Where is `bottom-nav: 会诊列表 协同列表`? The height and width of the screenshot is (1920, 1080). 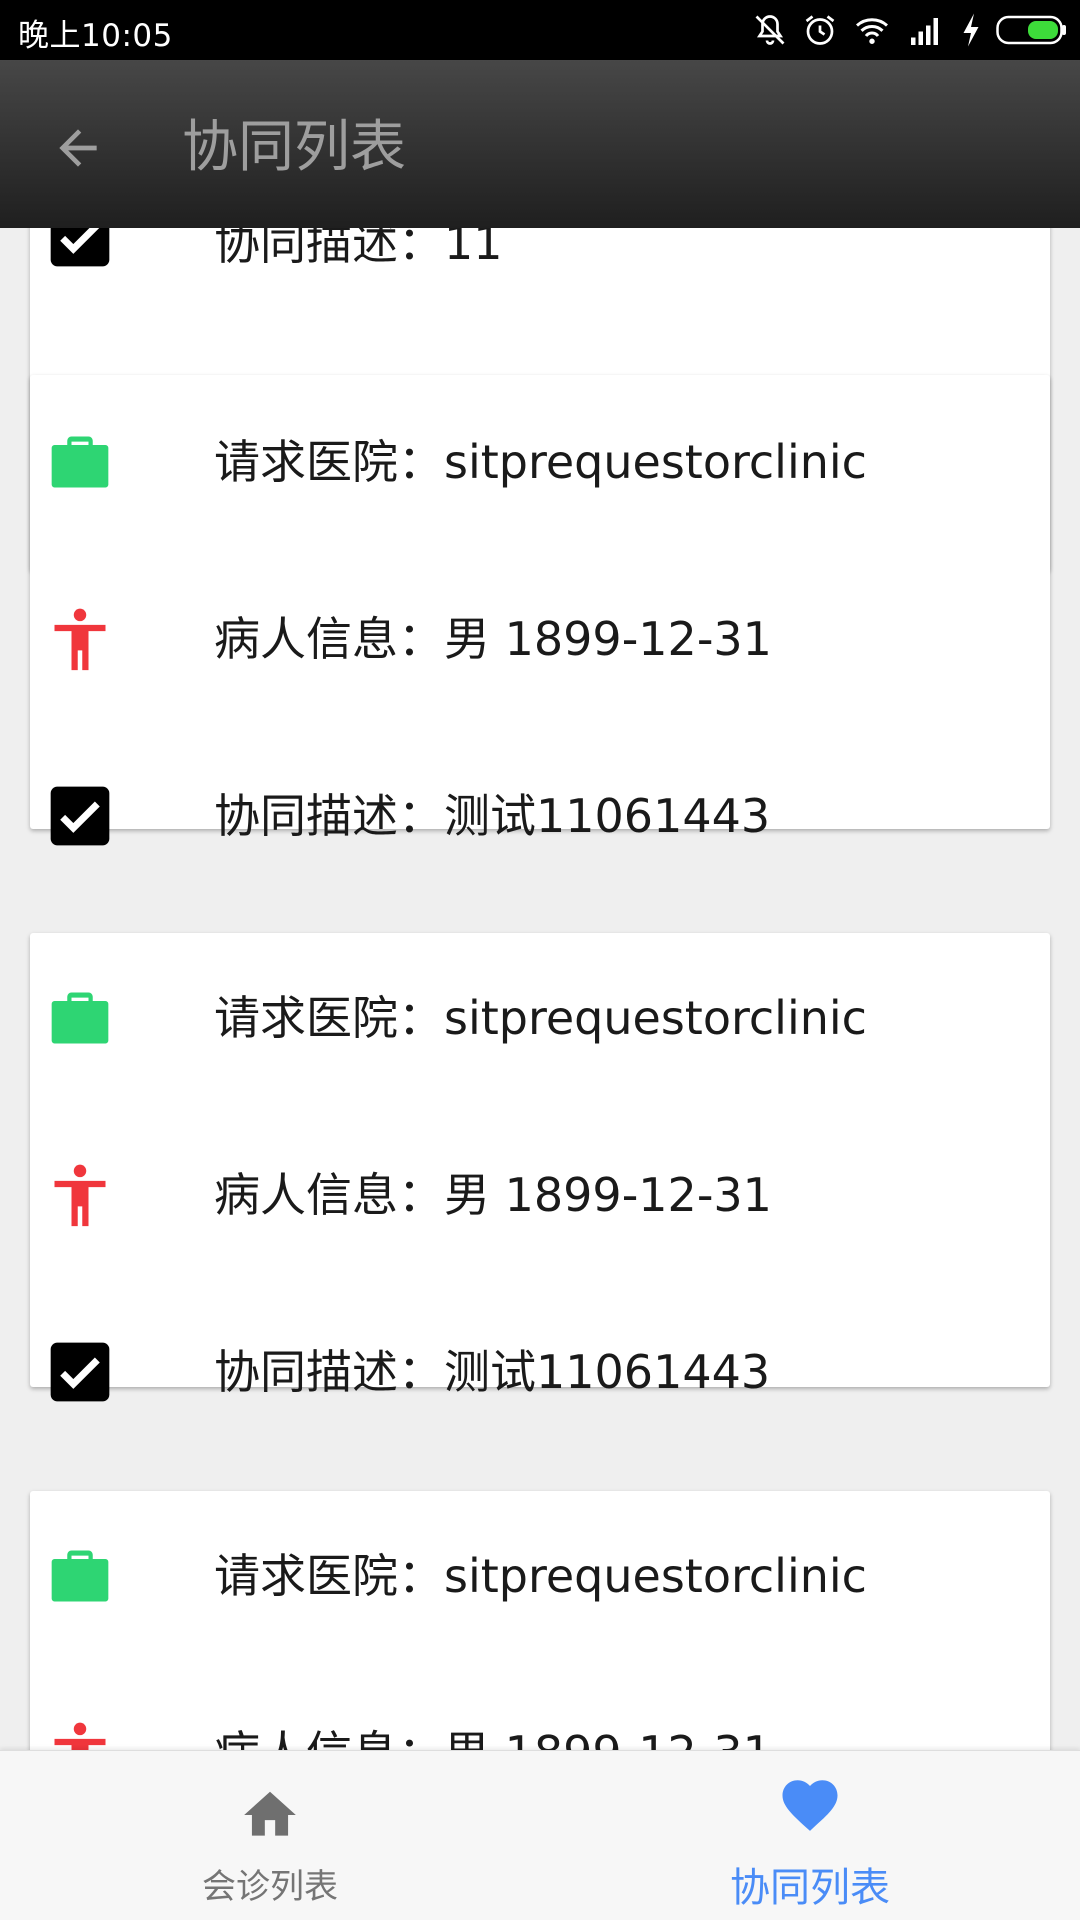
bottom-nav: 会诊列表 协同列表 is located at coordinates (540, 1835).